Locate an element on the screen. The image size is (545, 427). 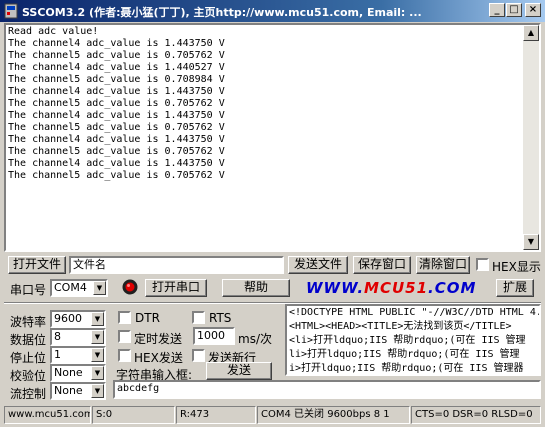
open-file-button: 打开文件 is located at coordinates (37, 265).